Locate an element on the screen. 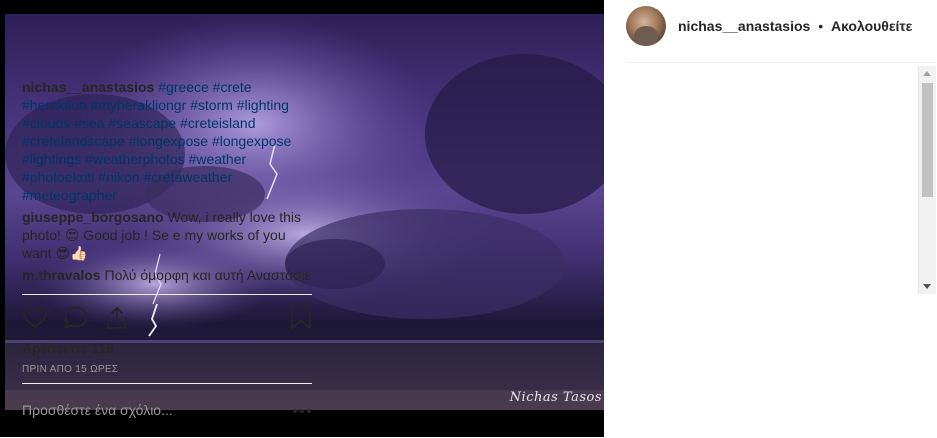 This screenshot has height=438, width=937. hashtag: #nikon is located at coordinates (118, 177).